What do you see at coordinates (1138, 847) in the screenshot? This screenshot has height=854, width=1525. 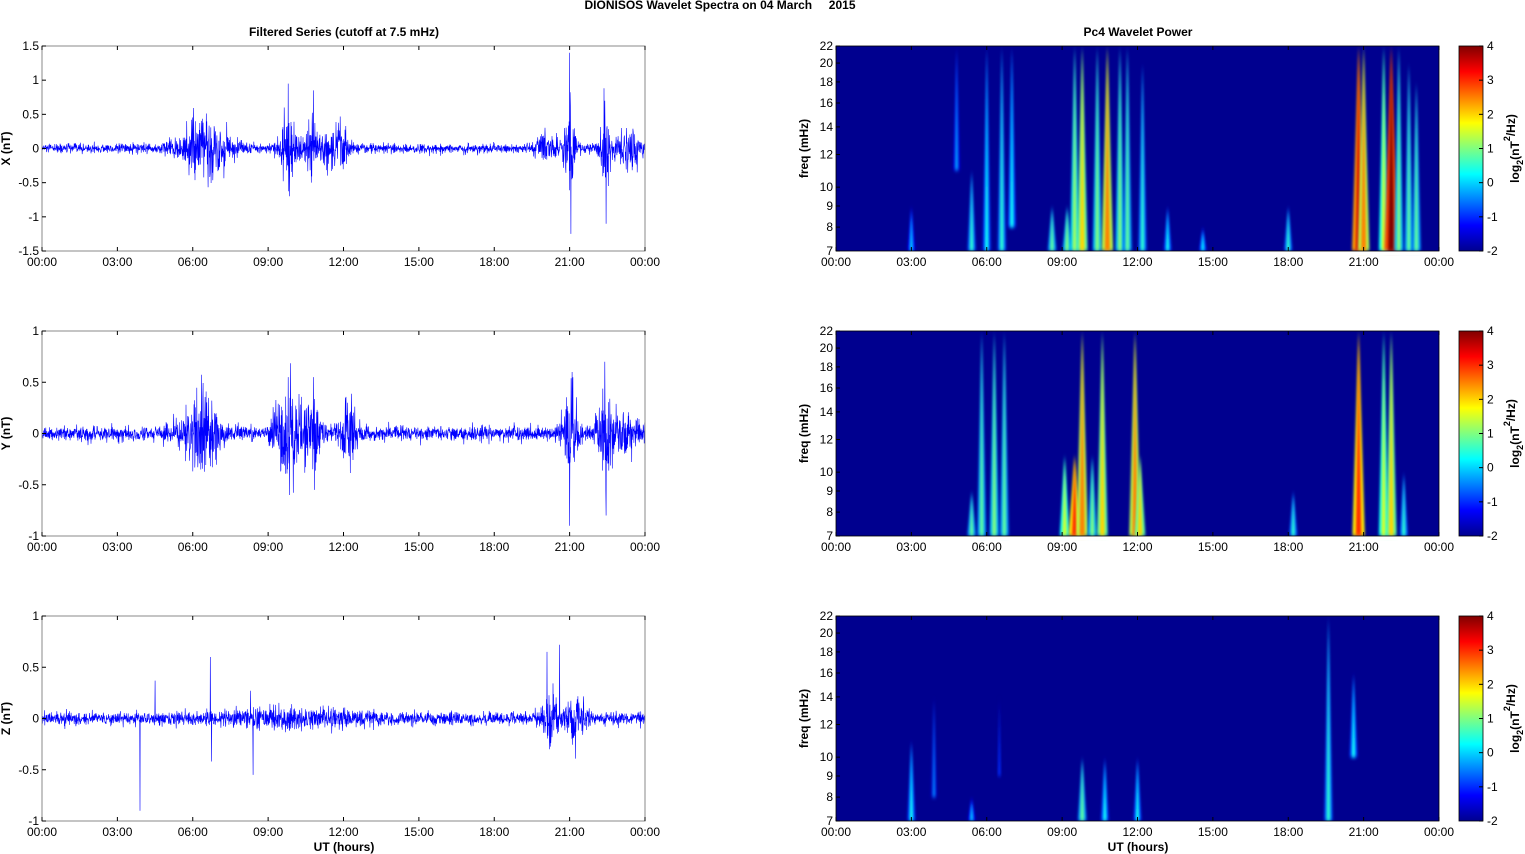 I see `right-xlabel: UT (hours)` at bounding box center [1138, 847].